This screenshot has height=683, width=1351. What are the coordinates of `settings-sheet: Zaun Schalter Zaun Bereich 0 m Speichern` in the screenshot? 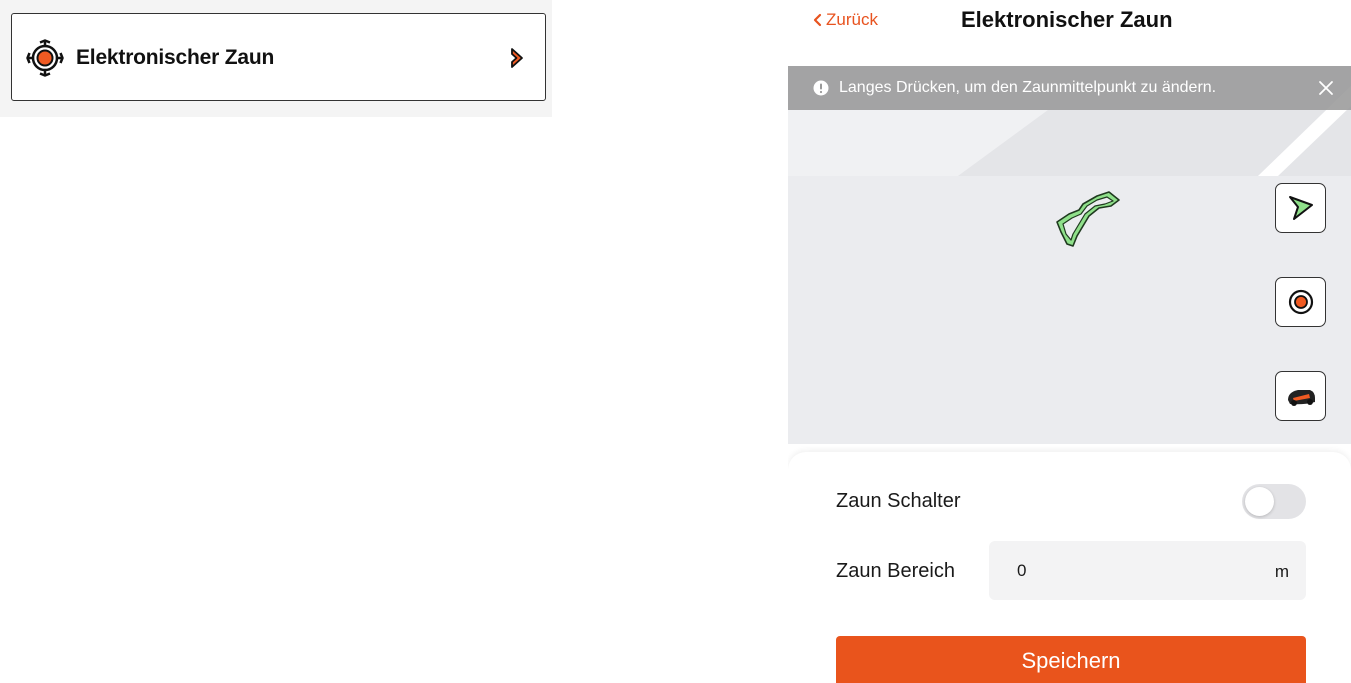 It's located at (1069, 567).